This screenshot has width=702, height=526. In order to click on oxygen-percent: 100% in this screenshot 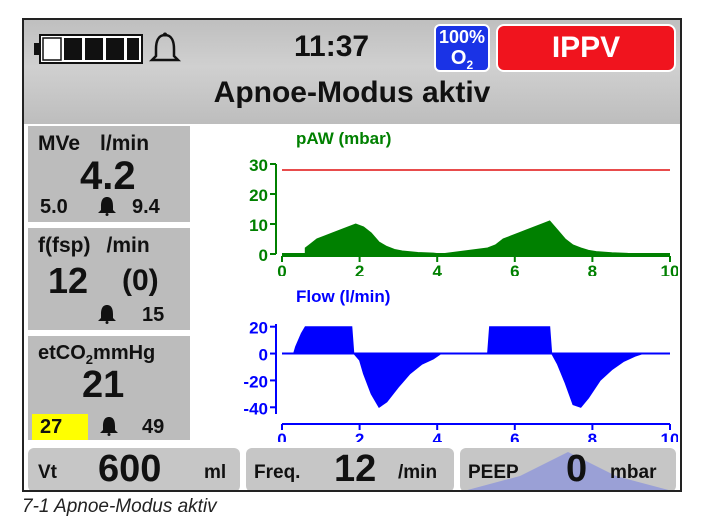, I will do `click(462, 37)`.